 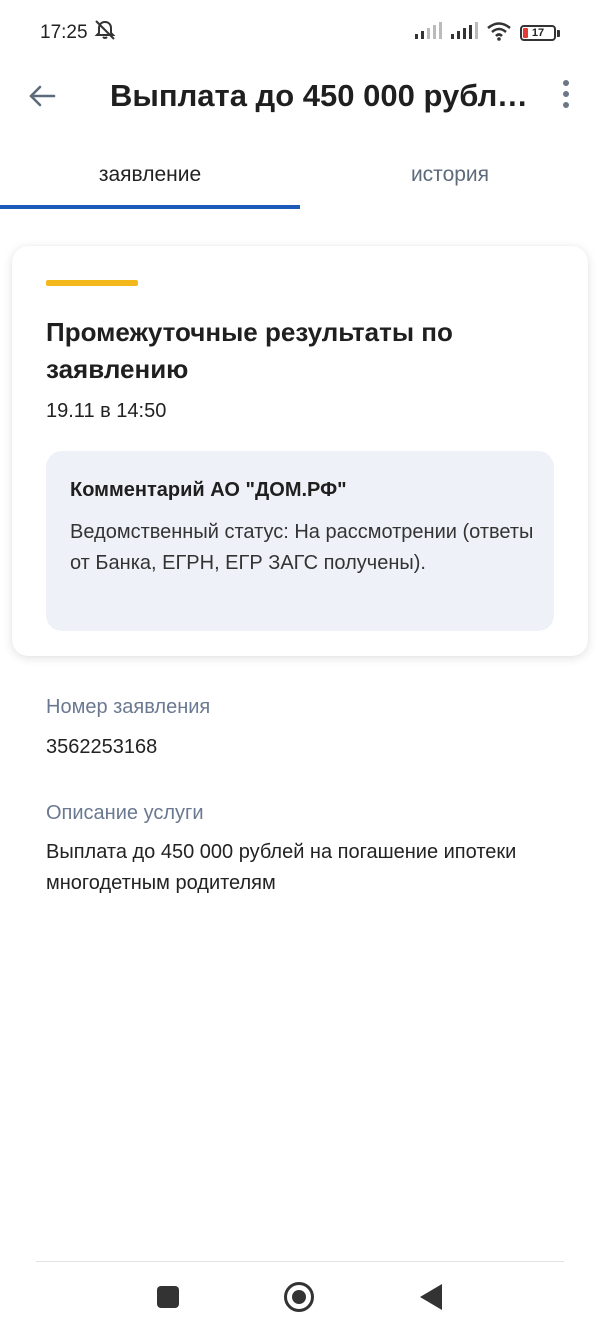 What do you see at coordinates (125, 813) in the screenshot?
I see `service-description-label: Описание услуги` at bounding box center [125, 813].